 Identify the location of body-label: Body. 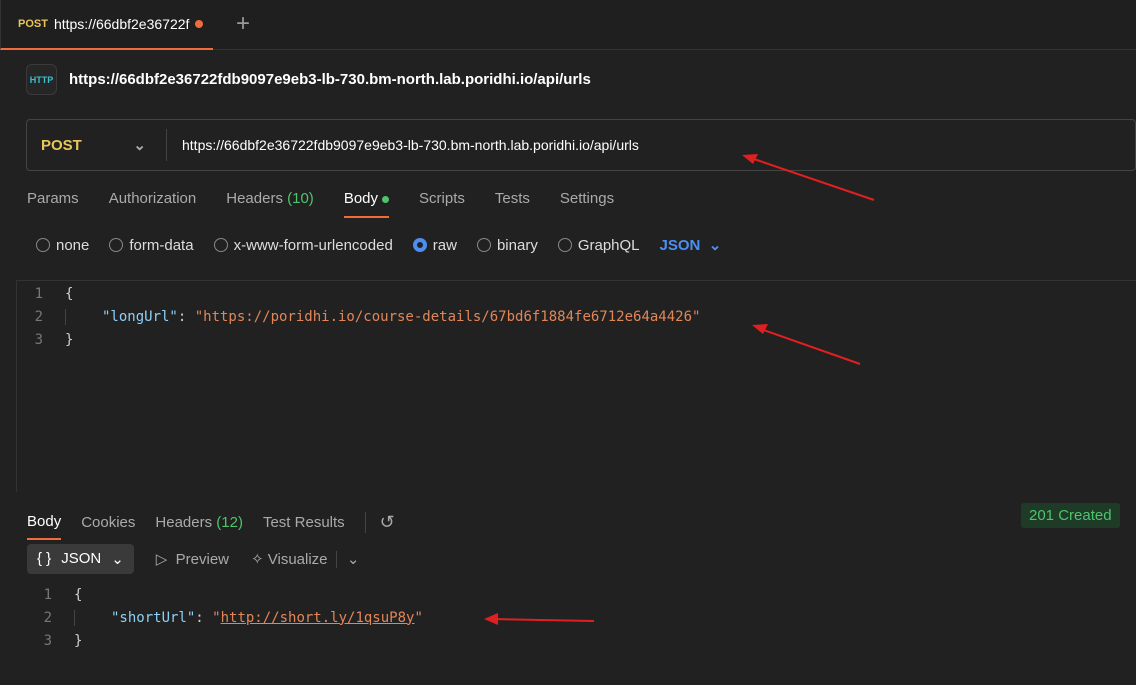
(361, 198).